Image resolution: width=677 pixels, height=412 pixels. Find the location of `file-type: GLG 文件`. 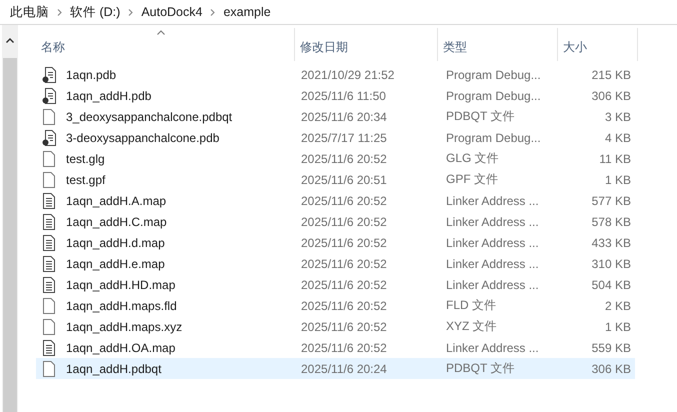

file-type: GLG 文件 is located at coordinates (472, 158).